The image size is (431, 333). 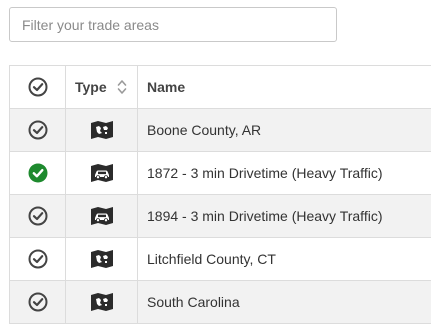 I want to click on select-all-header, so click(x=37, y=87).